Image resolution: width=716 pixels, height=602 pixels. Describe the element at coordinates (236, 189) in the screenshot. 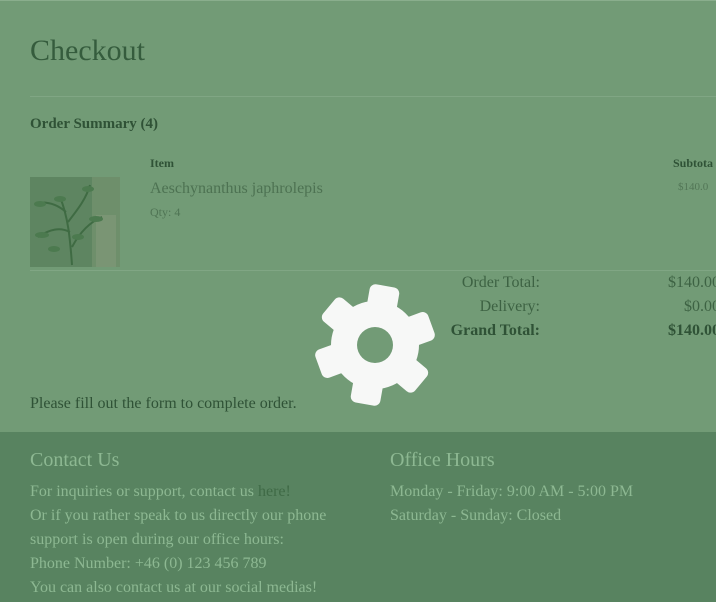

I see `product-name: Aeschynanthus japhrolepis` at that location.